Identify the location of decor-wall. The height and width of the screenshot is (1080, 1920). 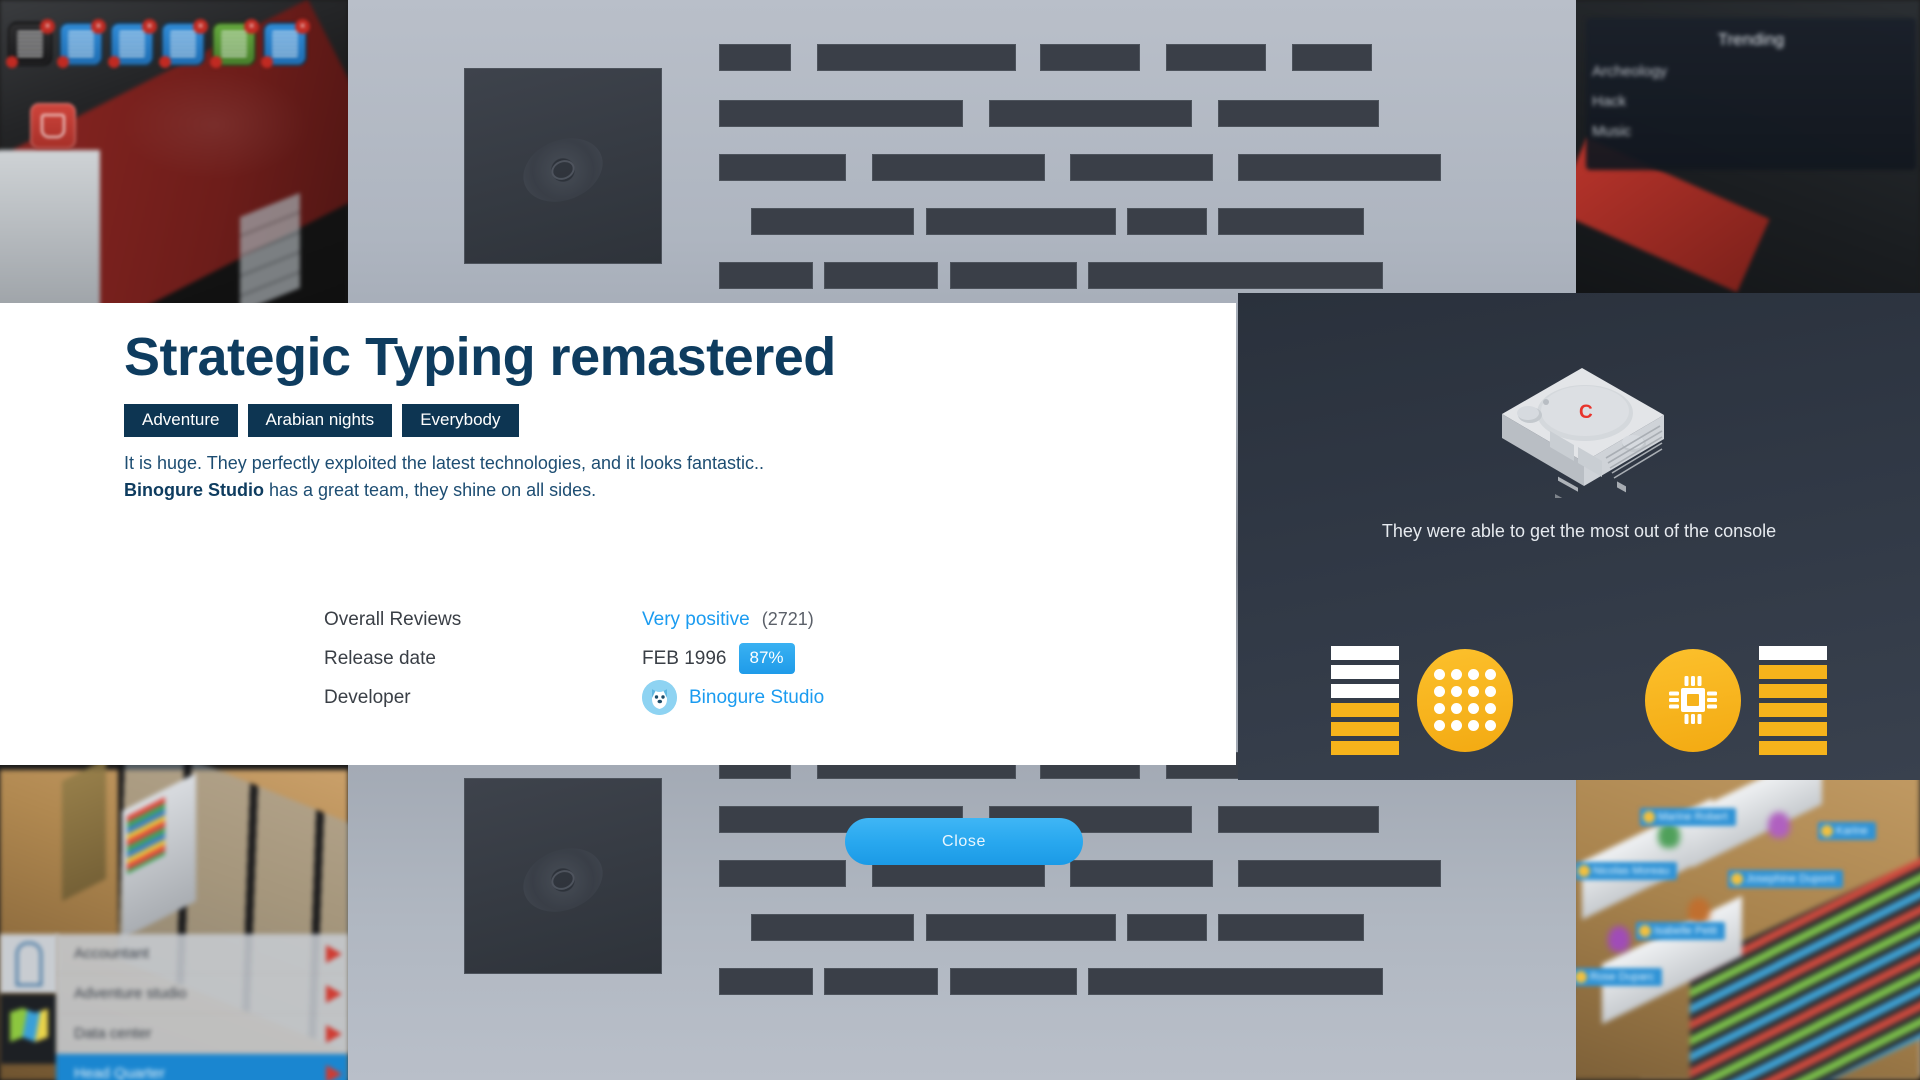
(50, 230).